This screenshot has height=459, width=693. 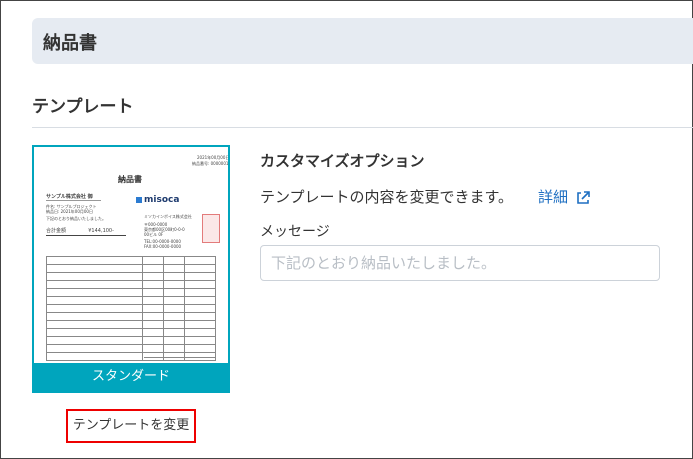 I want to click on thumbnail-table, so click(x=131, y=308).